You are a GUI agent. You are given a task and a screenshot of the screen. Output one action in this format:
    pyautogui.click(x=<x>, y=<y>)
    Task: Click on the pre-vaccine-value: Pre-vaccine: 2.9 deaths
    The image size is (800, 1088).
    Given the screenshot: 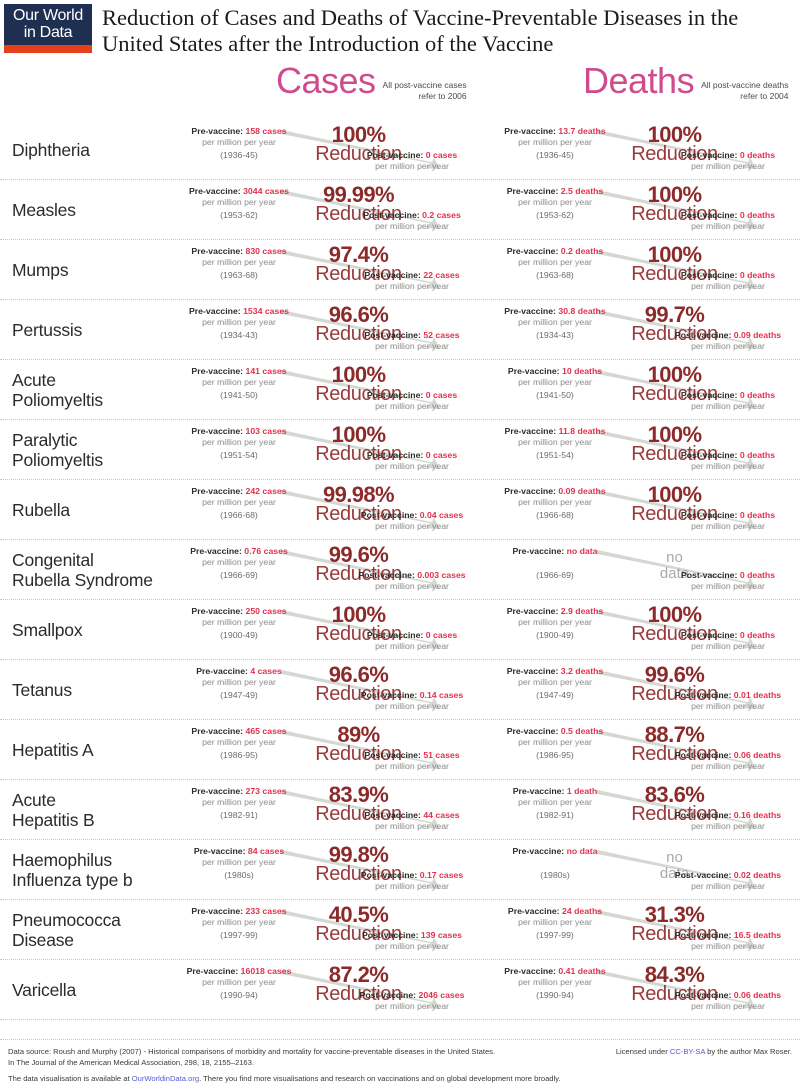 What is the action you would take?
    pyautogui.click(x=555, y=611)
    